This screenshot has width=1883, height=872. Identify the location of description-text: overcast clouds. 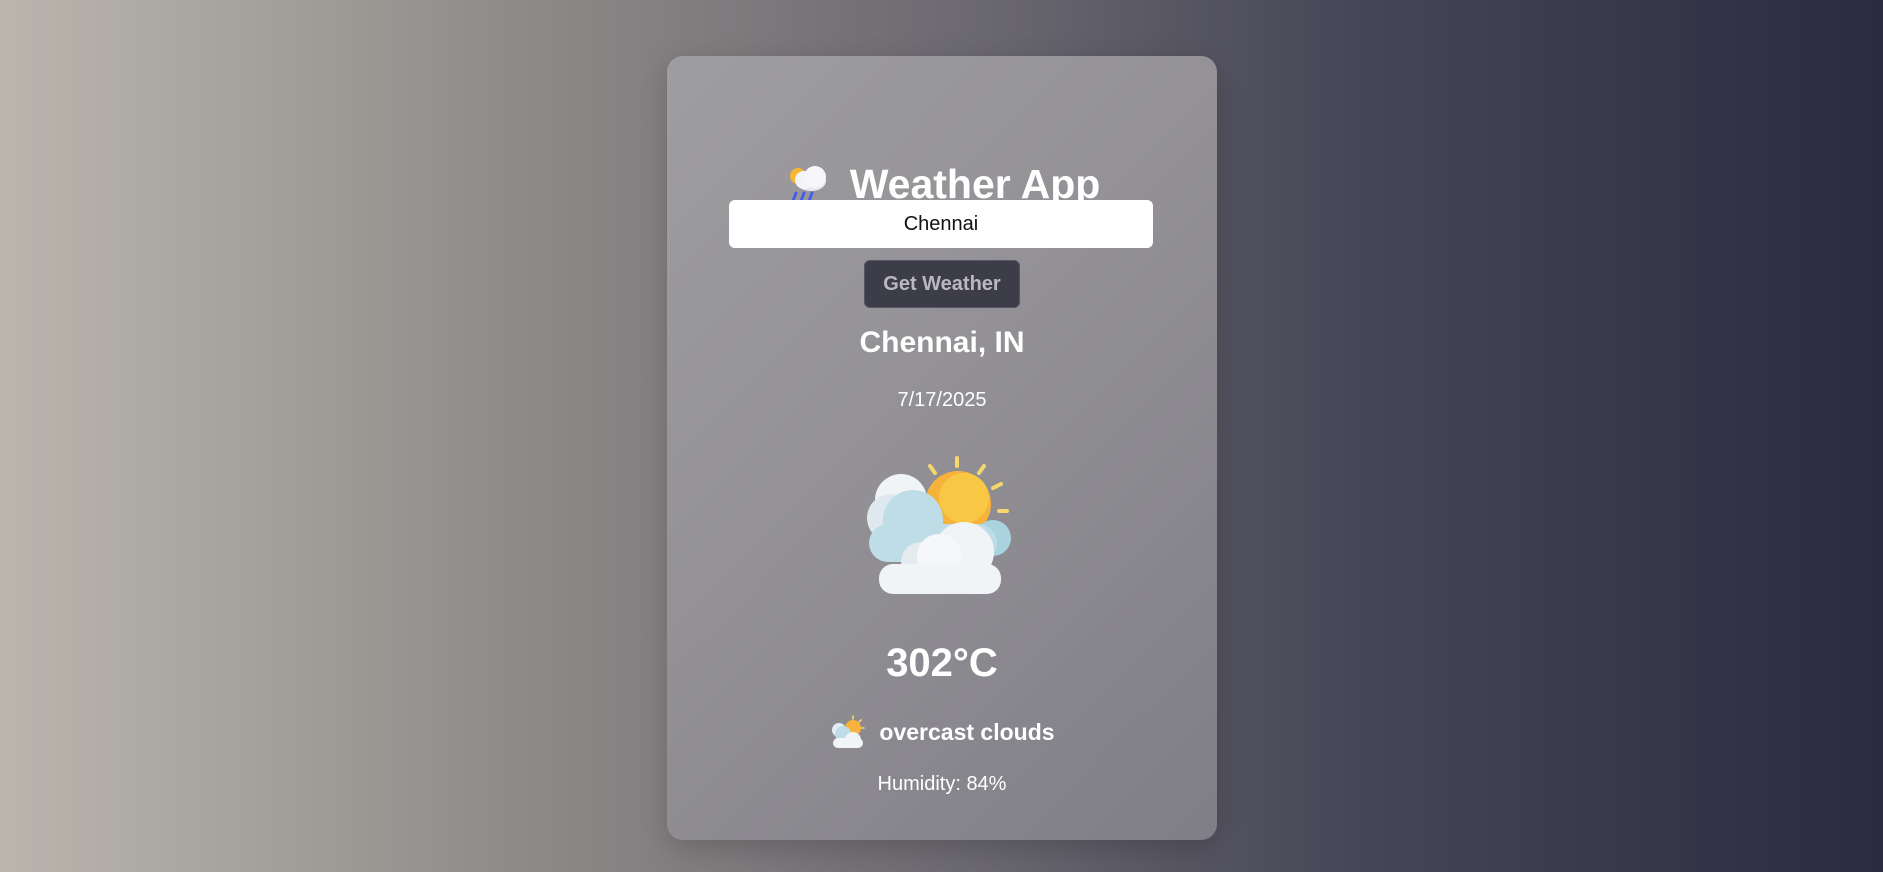
(967, 731).